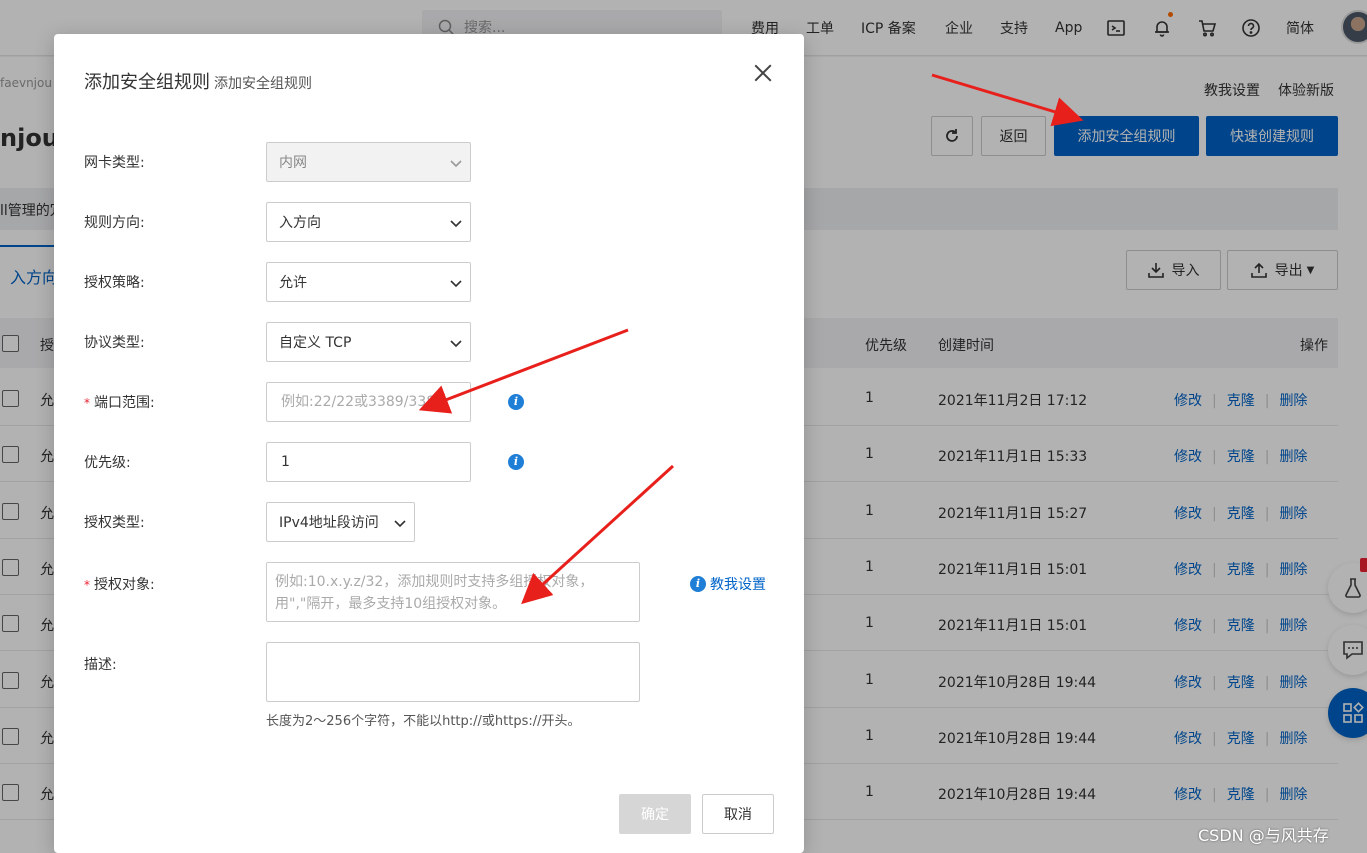  Describe the element at coordinates (114, 163) in the screenshot. I see `nic-type-label: 网卡类型:` at that location.